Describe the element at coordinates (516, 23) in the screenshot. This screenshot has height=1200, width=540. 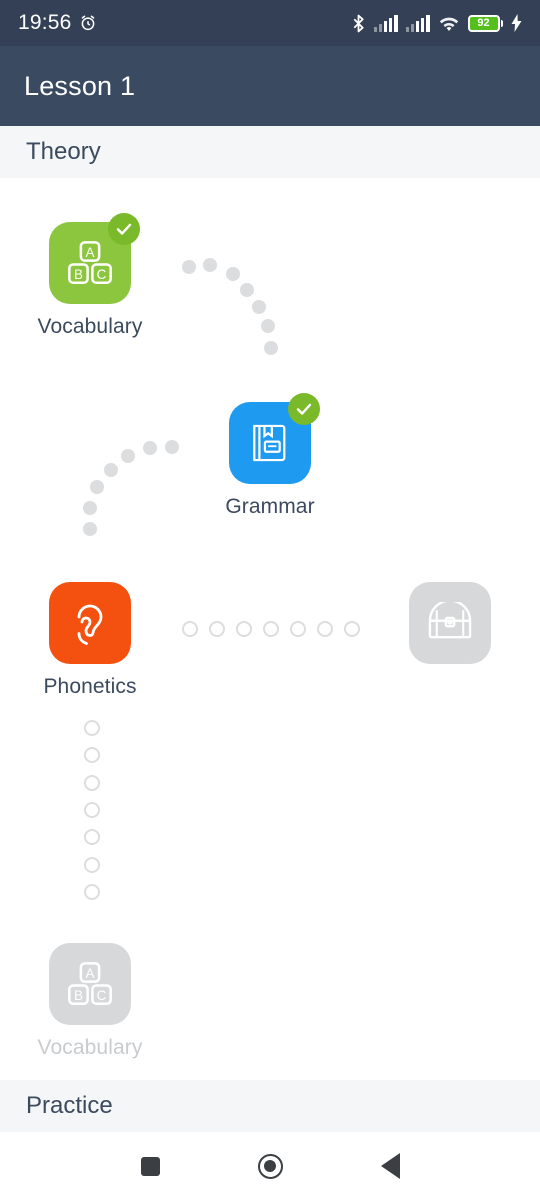
I see `charging-bolt-icon` at that location.